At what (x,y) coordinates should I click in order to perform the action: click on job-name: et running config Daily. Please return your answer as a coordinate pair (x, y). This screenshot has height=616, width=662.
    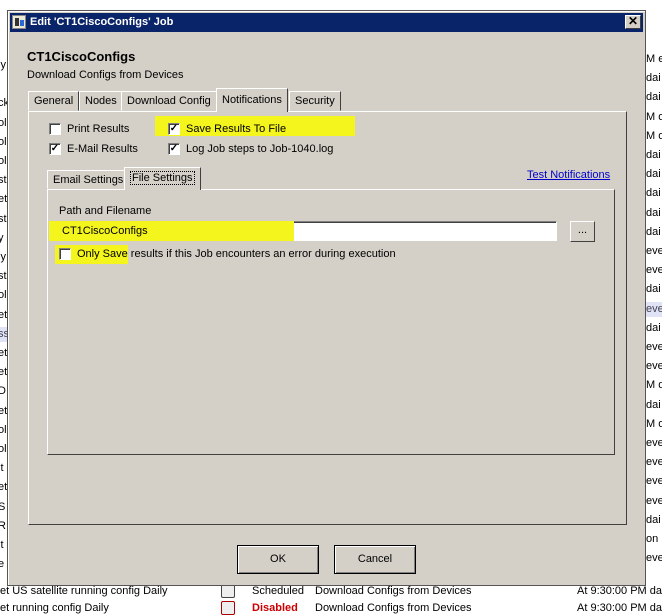
    Looking at the image, I should click on (54, 608).